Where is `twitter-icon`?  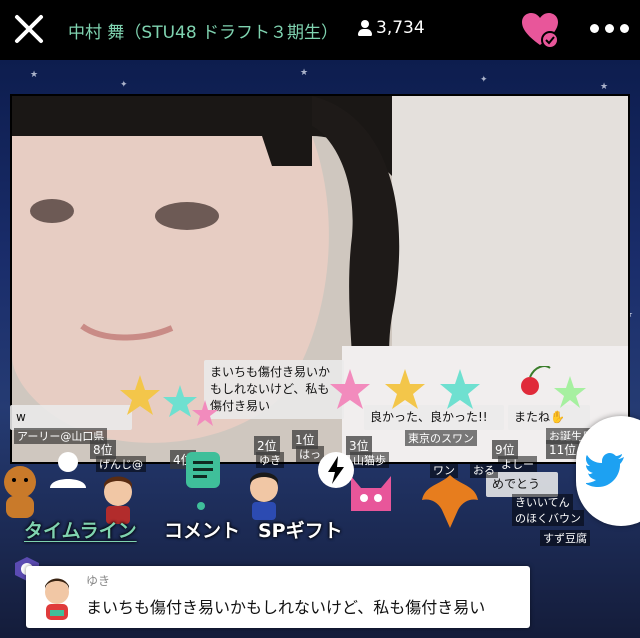
twitter-icon is located at coordinates (605, 470).